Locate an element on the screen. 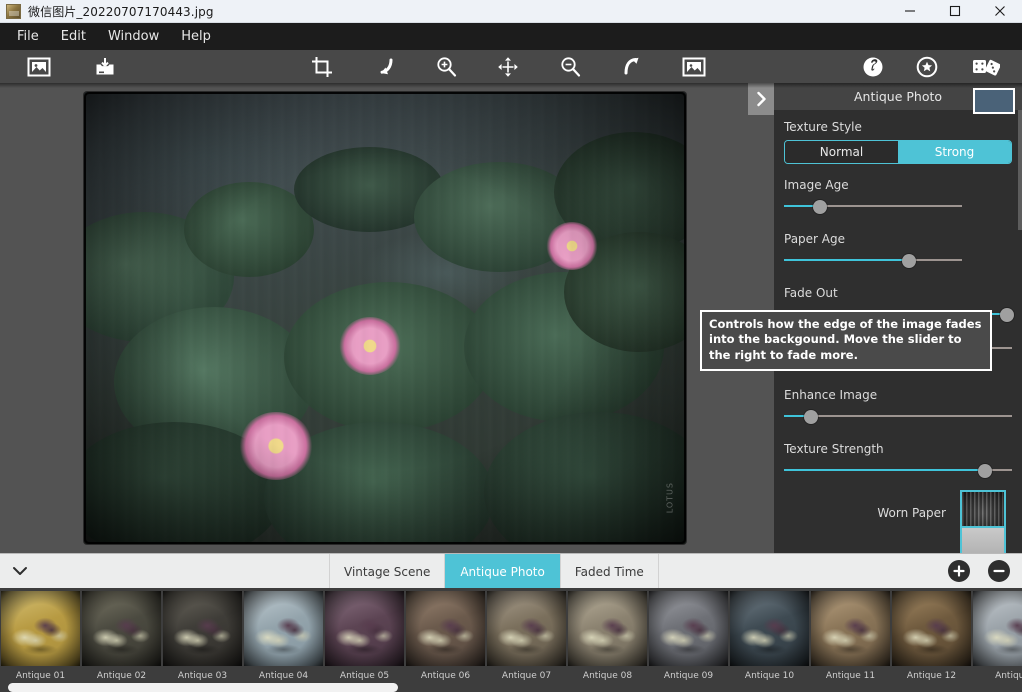 The height and width of the screenshot is (692, 1022). preset-thumbnail: Antique 10 is located at coordinates (769, 640).